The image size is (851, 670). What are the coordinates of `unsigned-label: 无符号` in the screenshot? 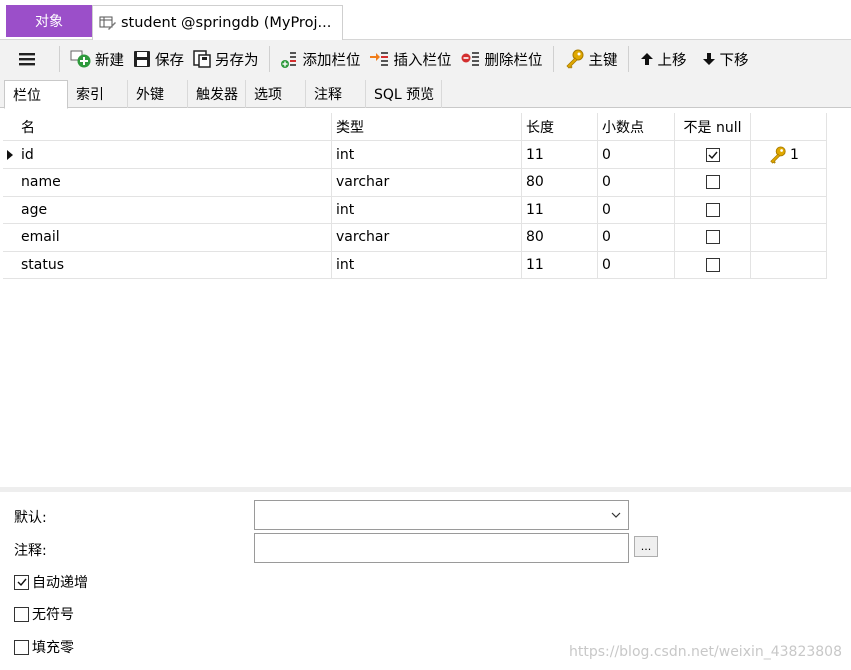 It's located at (53, 615).